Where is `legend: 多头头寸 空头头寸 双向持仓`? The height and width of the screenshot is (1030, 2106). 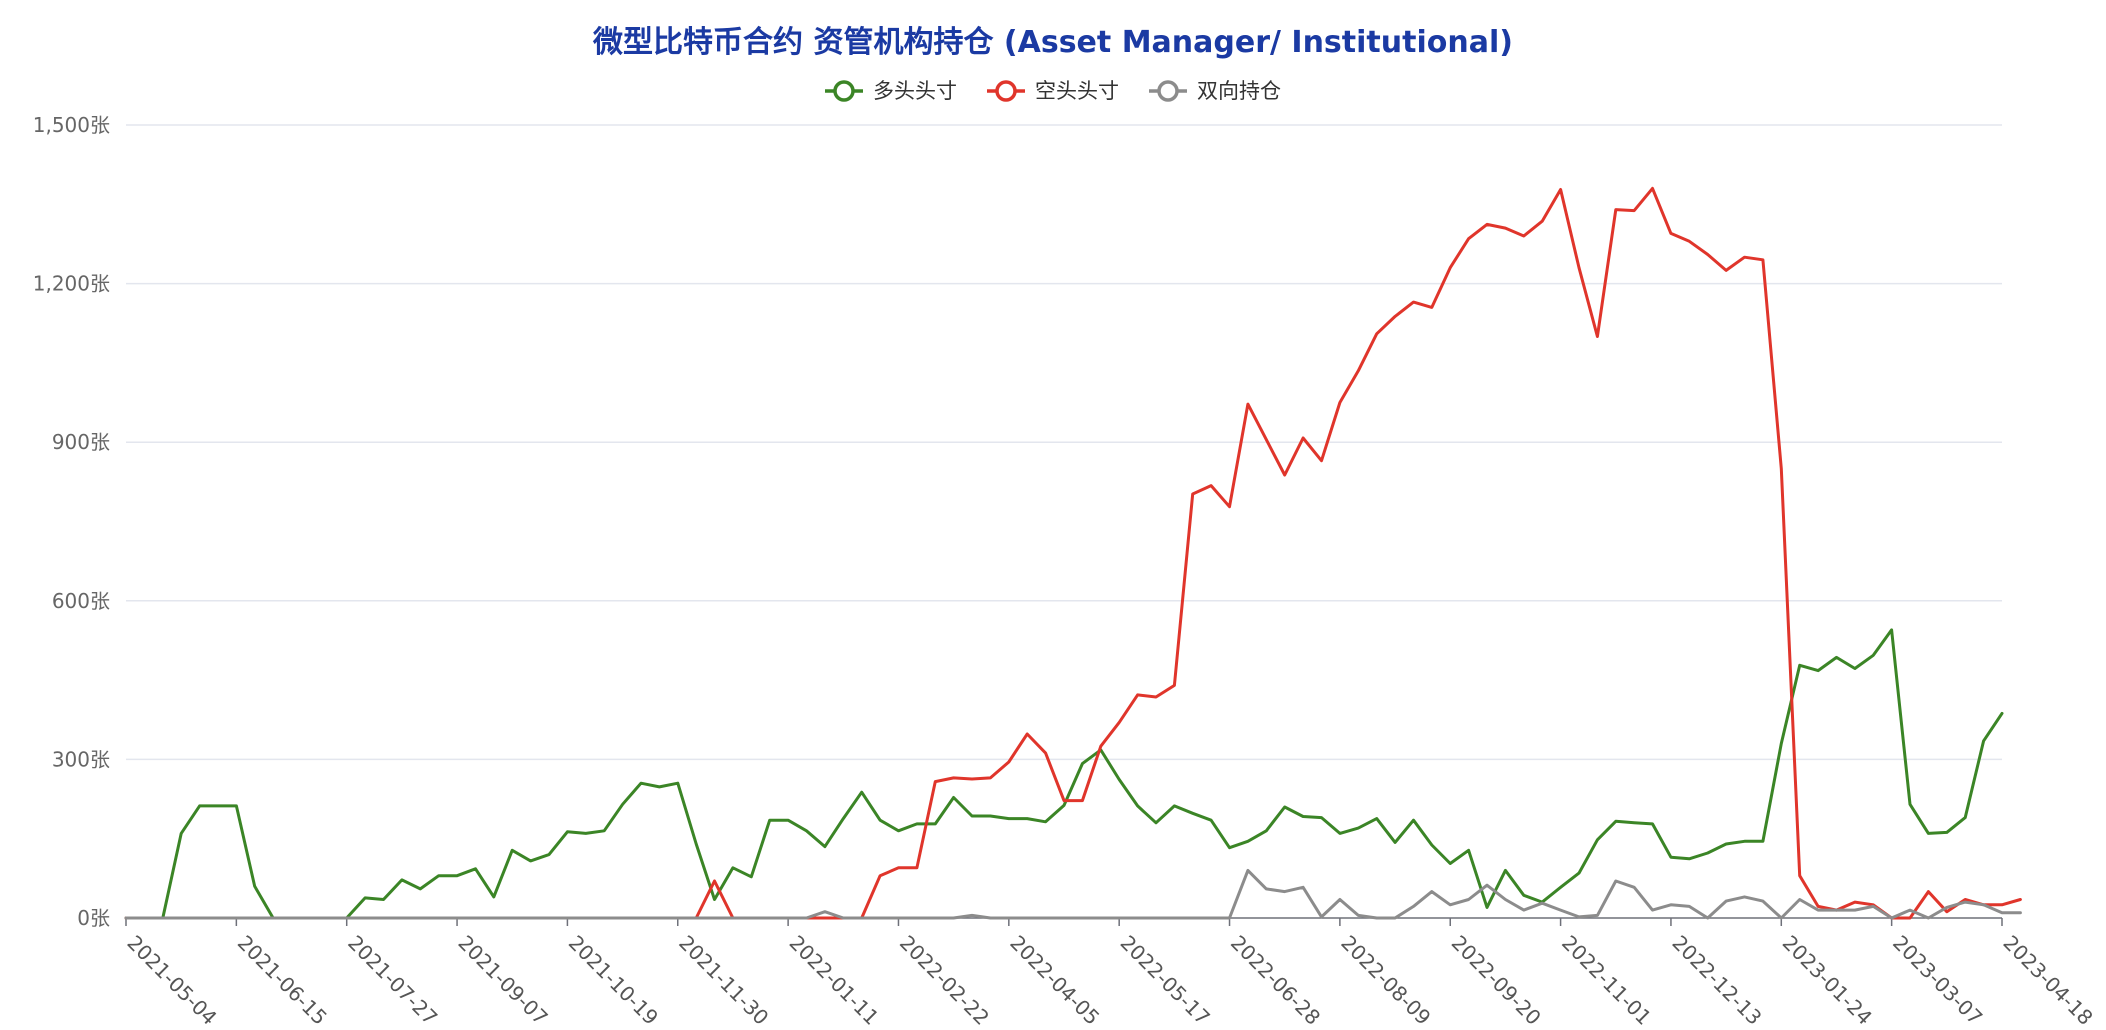
legend: 多头头寸 空头头寸 双向持仓 is located at coordinates (1053, 91).